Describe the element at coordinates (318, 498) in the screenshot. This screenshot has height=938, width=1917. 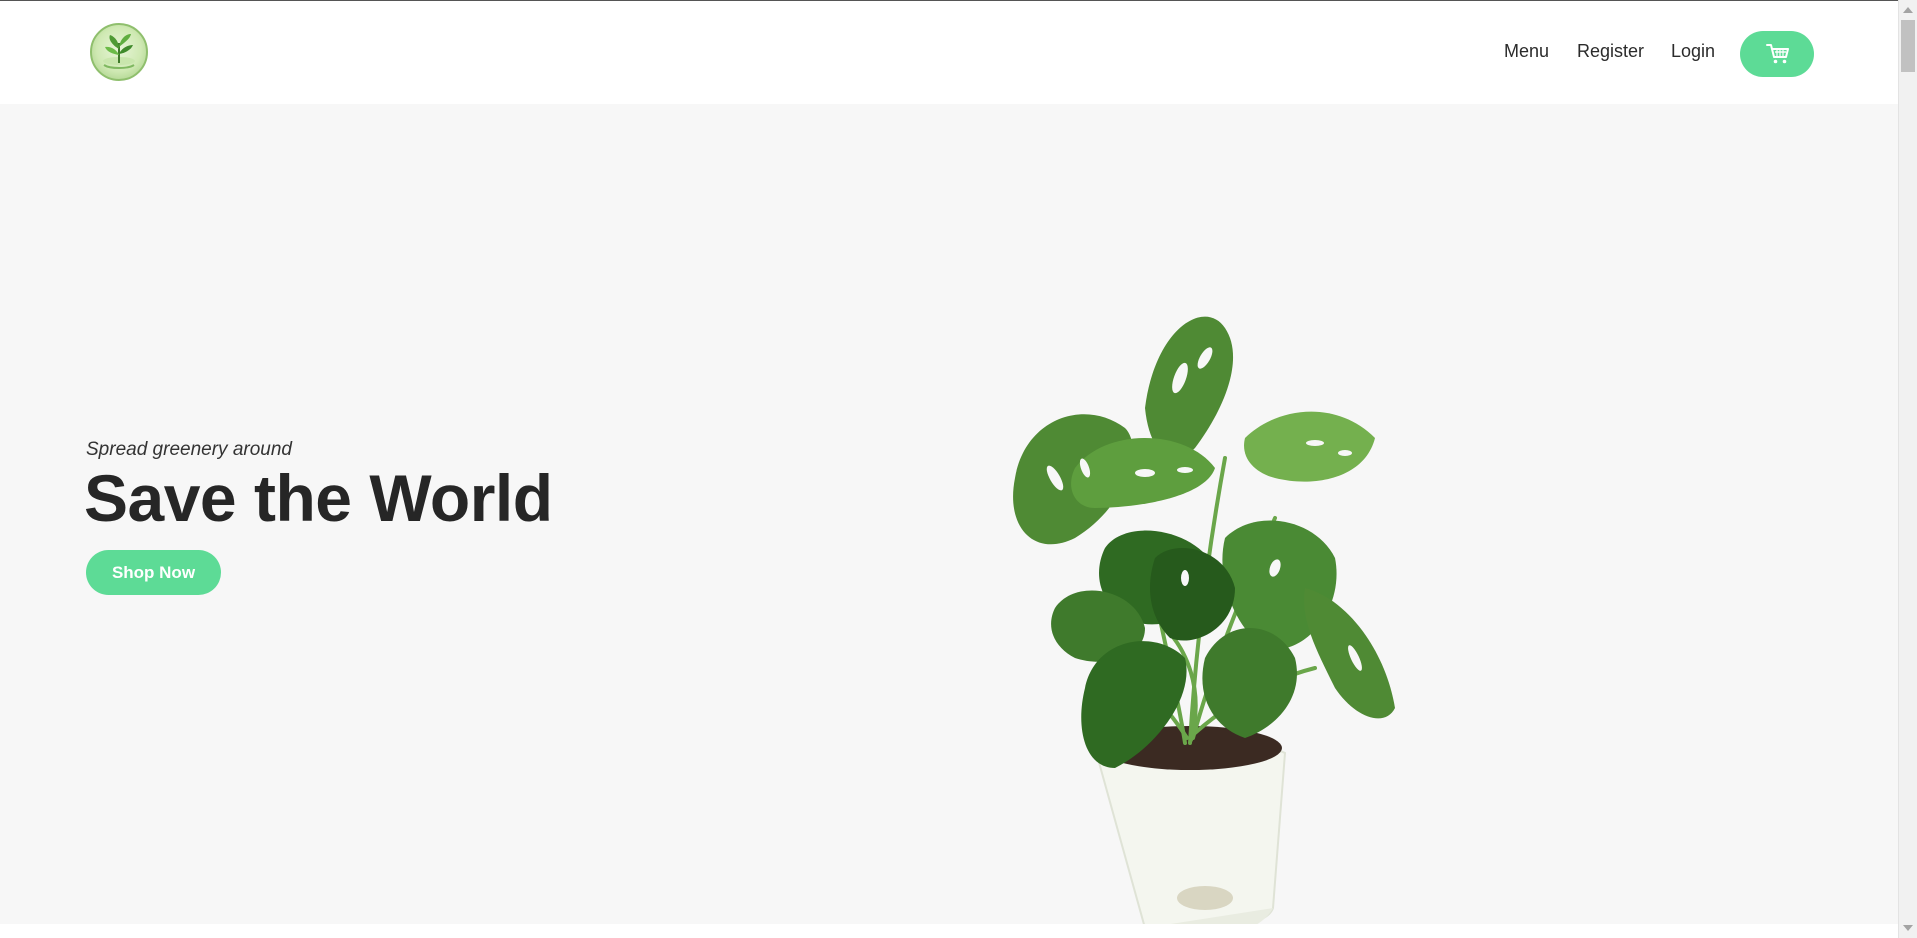
I see `hero-headline: Save the World` at that location.